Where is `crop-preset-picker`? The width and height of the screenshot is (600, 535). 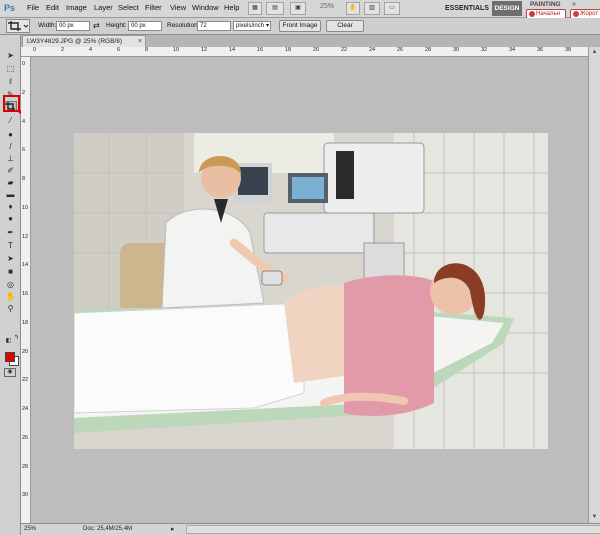
crop-preset-picker is located at coordinates (18, 26).